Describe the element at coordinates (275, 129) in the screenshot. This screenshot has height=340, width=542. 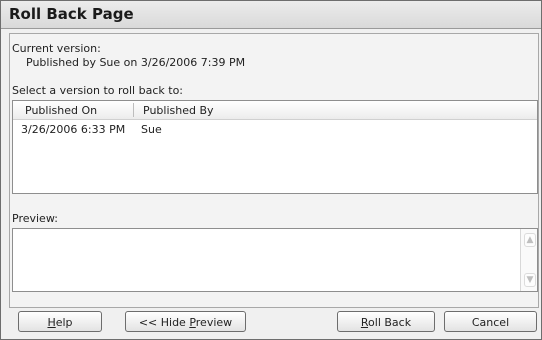
I see `version-list-row: 3/26/2006 6:33 PM Sue` at that location.